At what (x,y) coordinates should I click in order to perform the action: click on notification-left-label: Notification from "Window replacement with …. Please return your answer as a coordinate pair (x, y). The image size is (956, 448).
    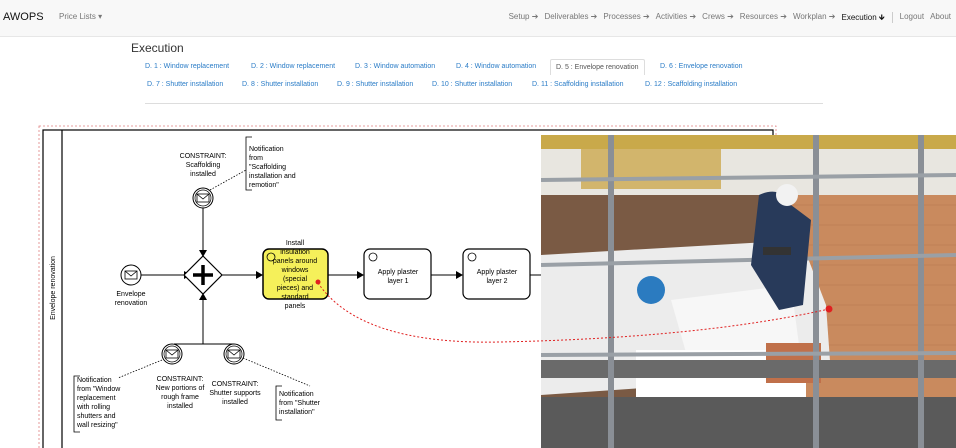
    Looking at the image, I should click on (98, 403).